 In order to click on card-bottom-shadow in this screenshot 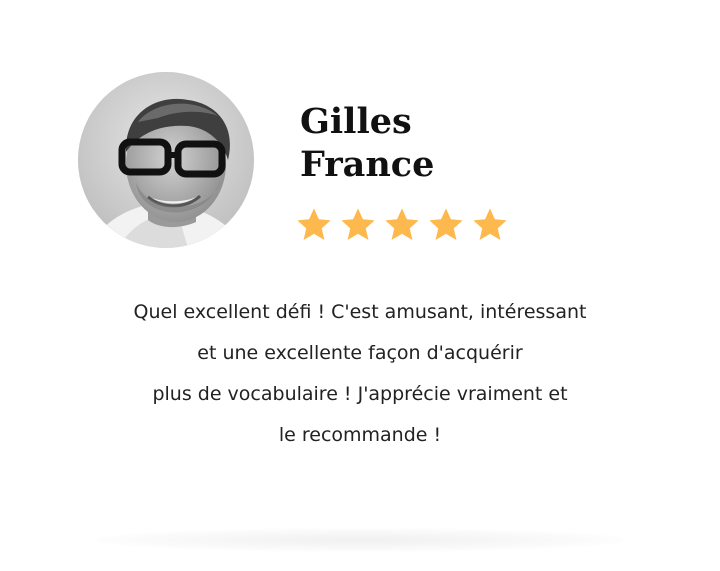, I will do `click(360, 540)`.